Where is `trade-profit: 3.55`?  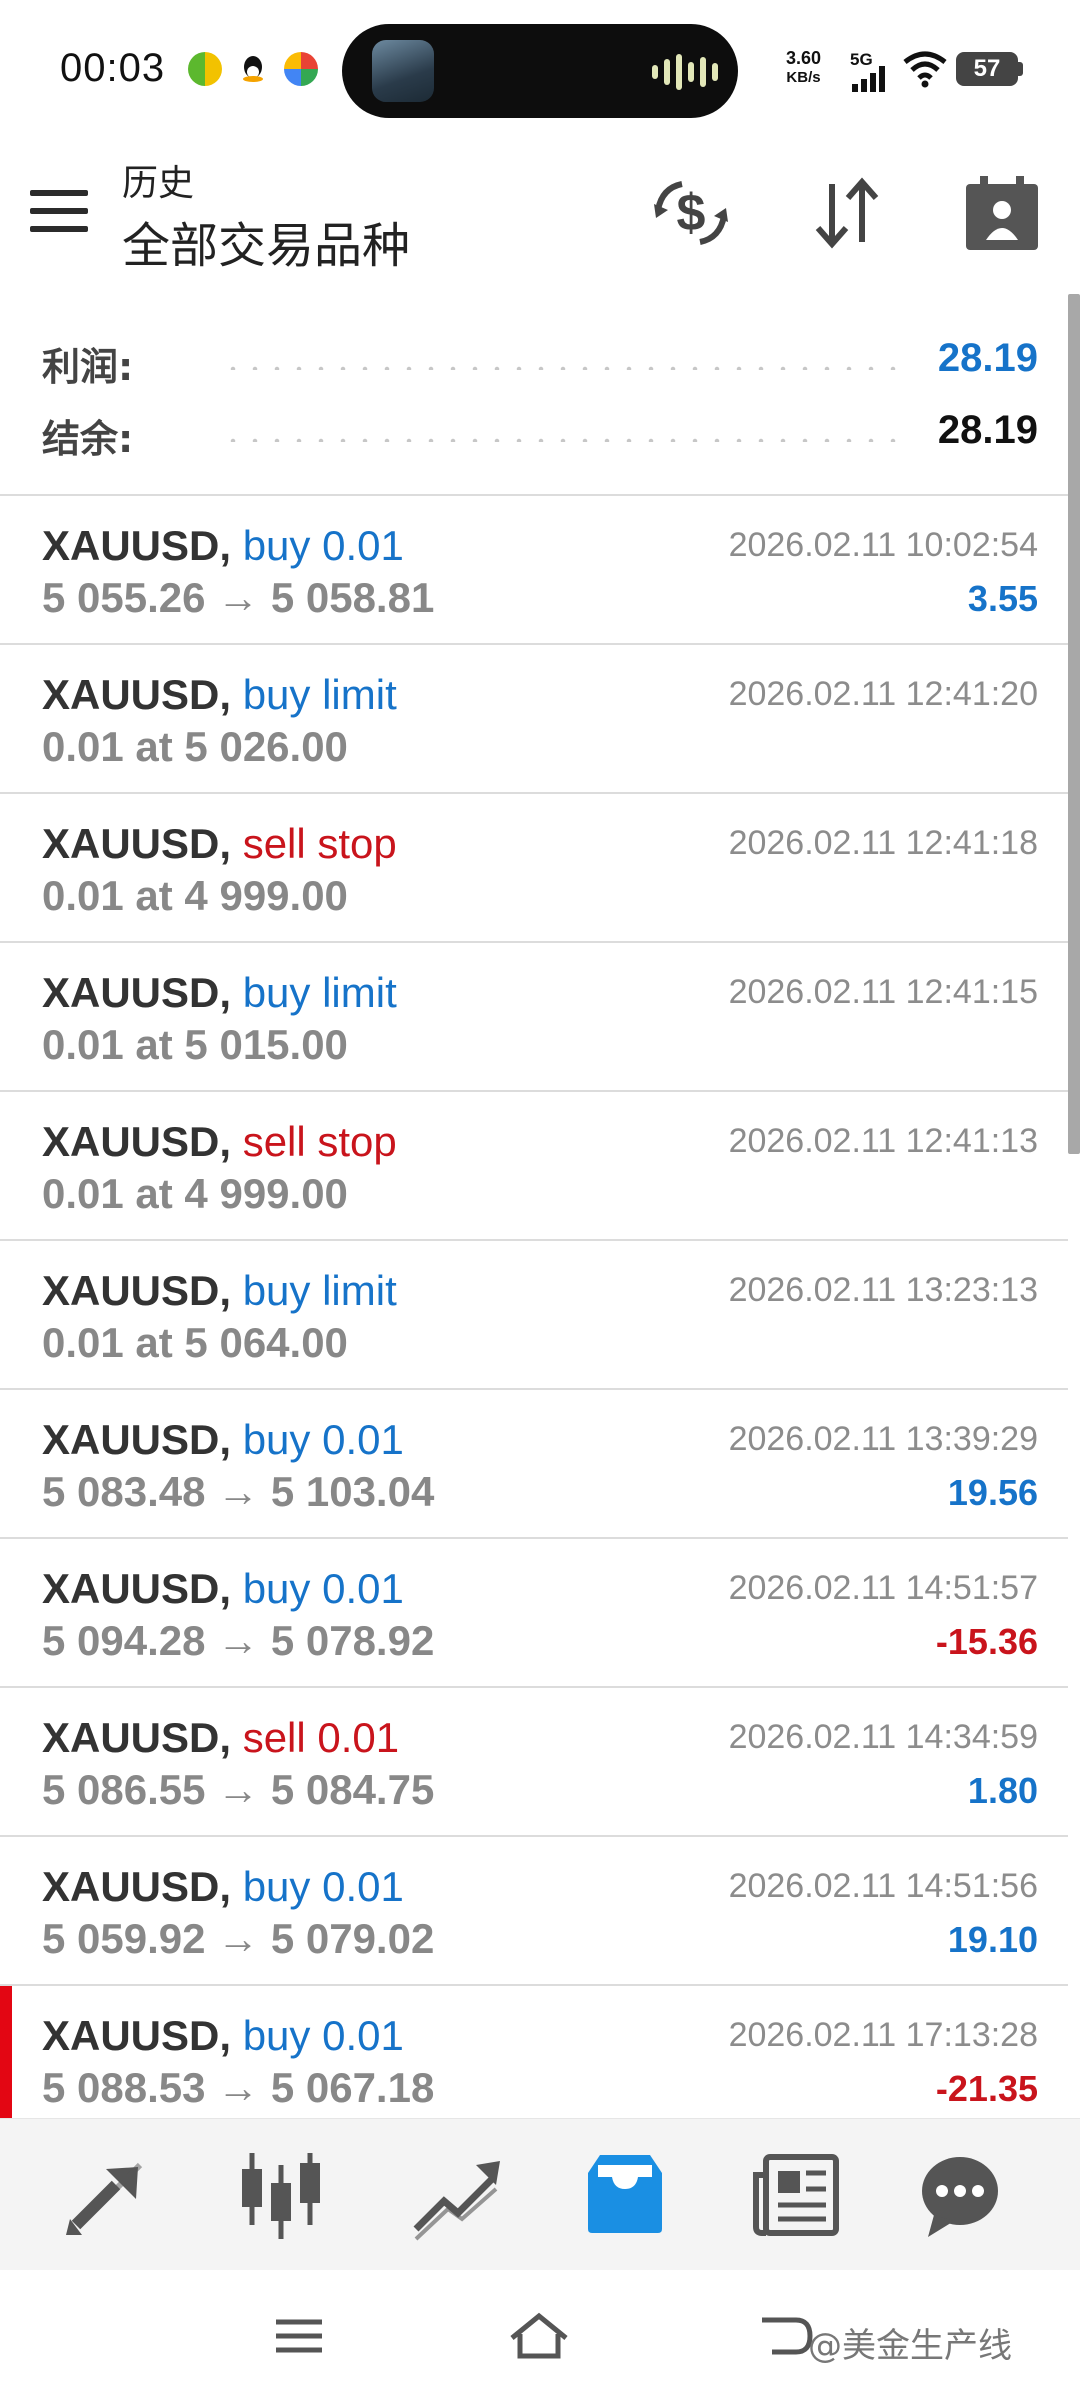
trade-profit: 3.55 is located at coordinates (1002, 598).